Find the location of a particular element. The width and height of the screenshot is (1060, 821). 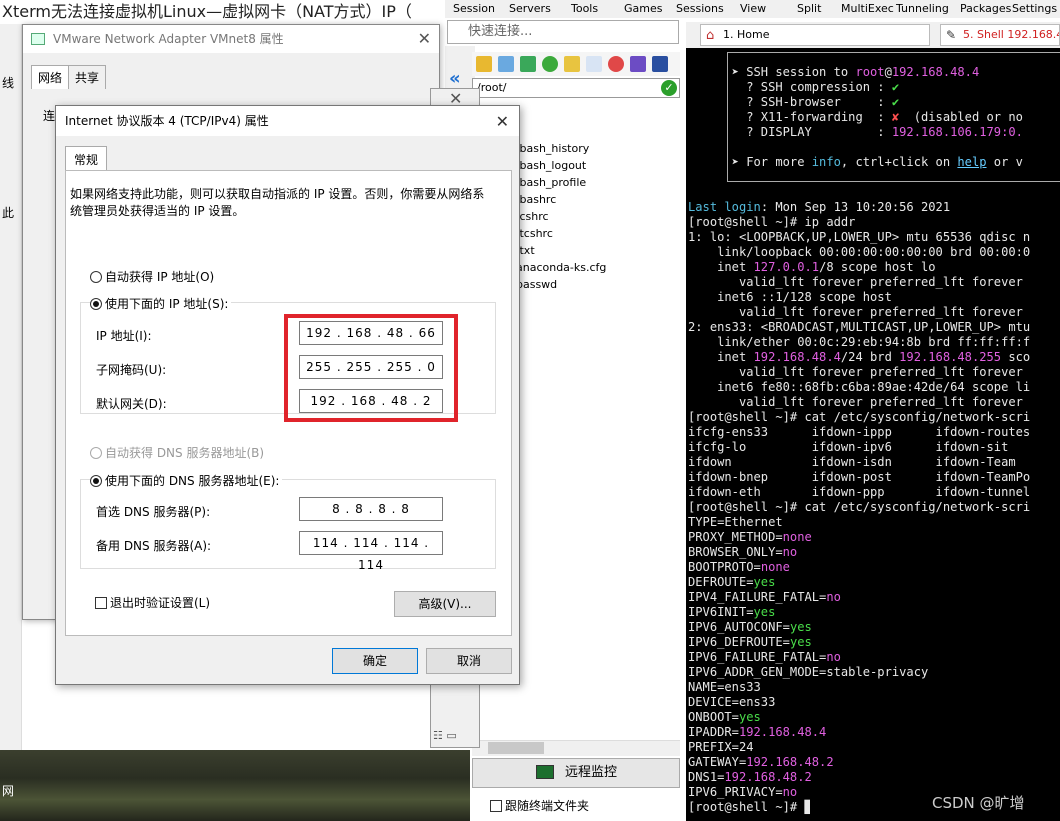

subnet-mask-label: 子网掩码(U): is located at coordinates (131, 370).